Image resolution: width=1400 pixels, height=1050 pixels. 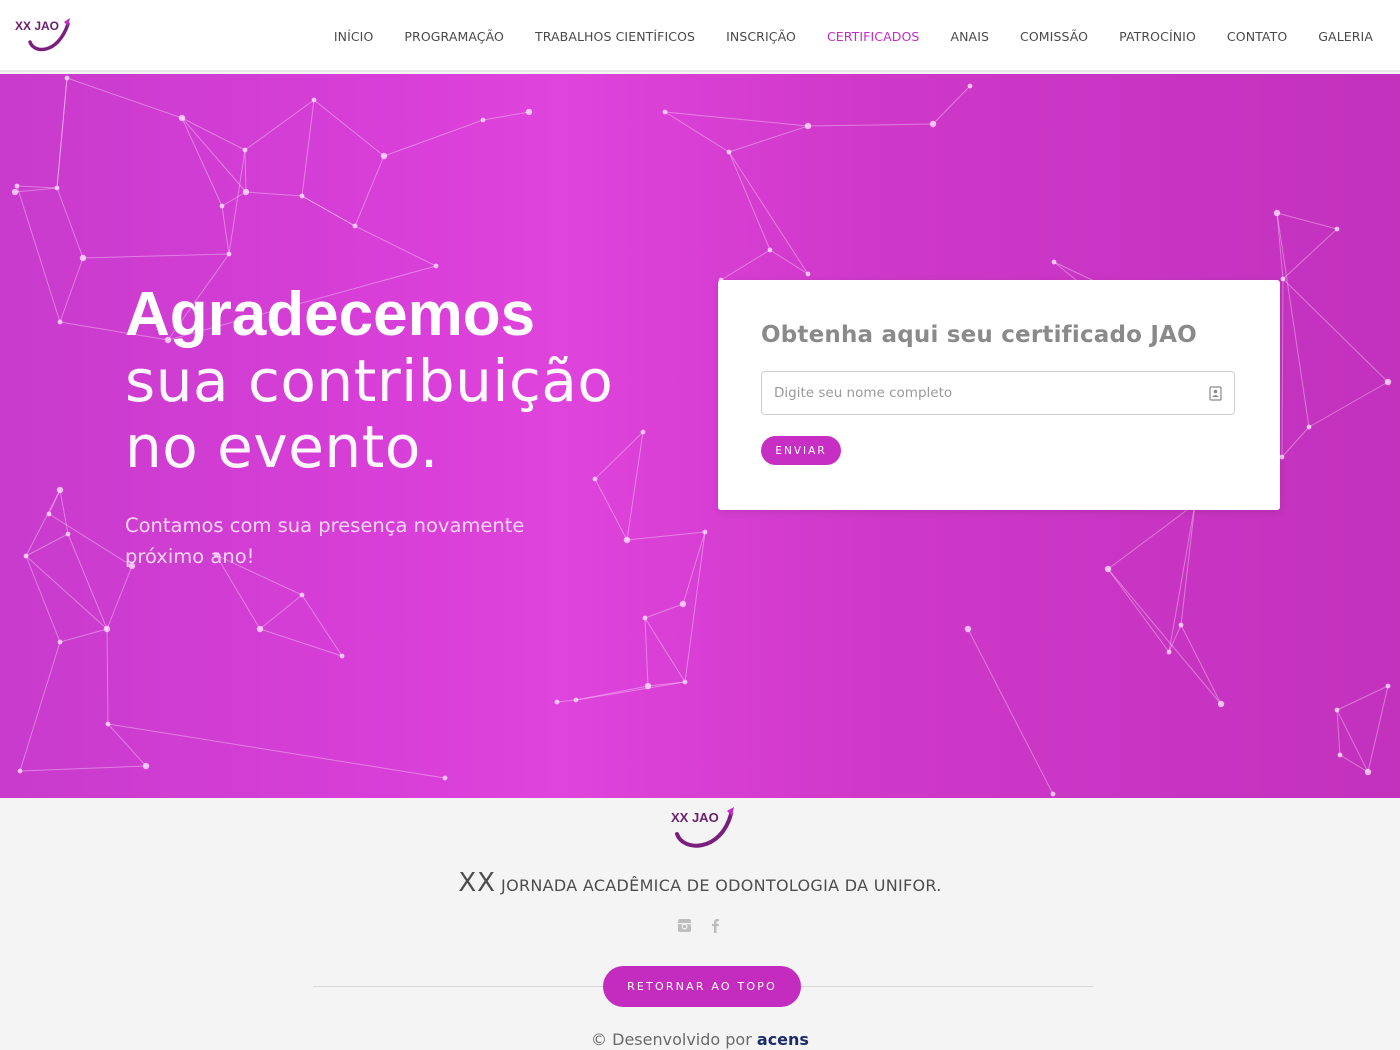 I want to click on instagram-icon, so click(x=684, y=925).